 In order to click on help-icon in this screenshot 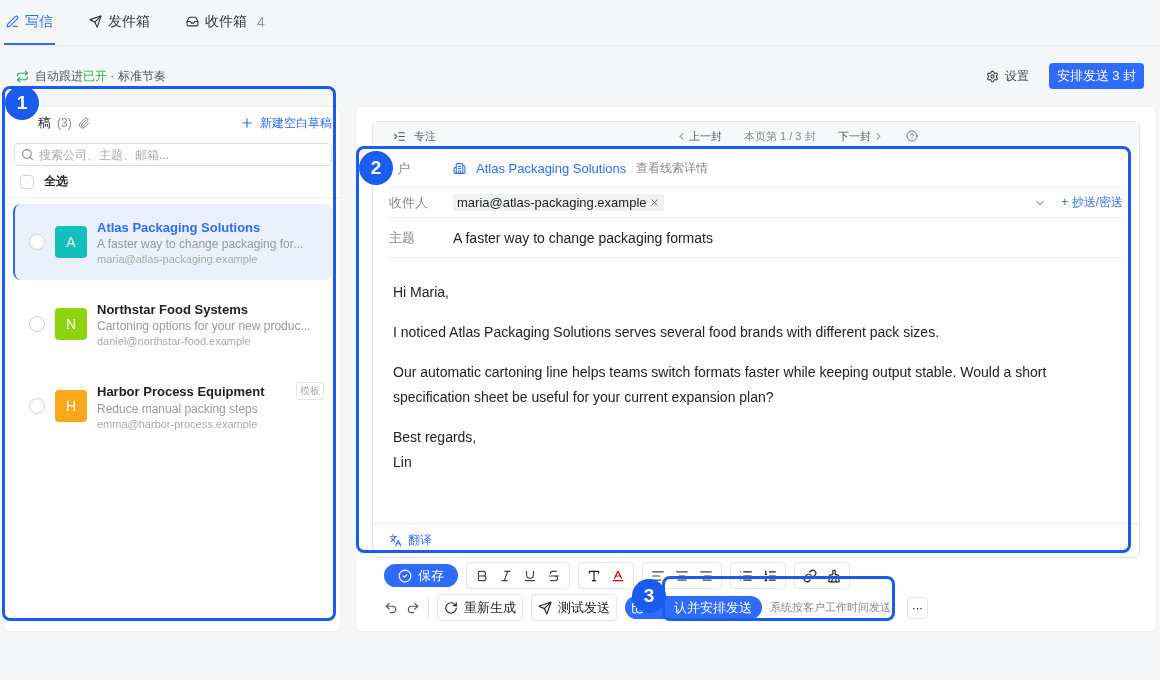, I will do `click(911, 136)`.